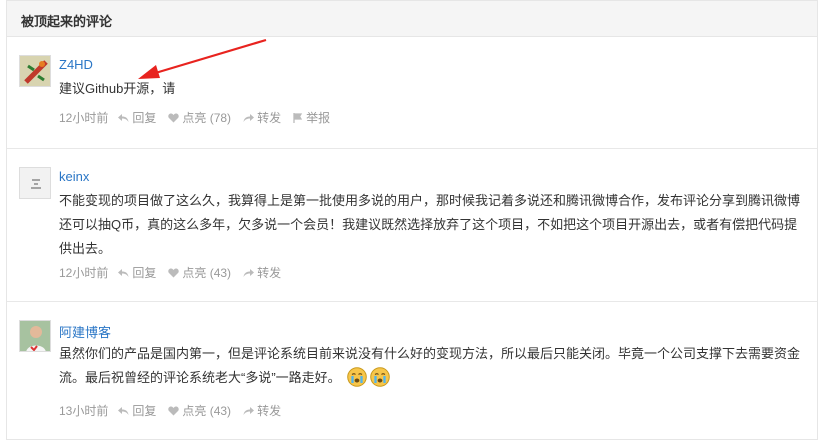 Image resolution: width=823 pixels, height=446 pixels. I want to click on comment-author: 阿建博客, so click(85, 331).